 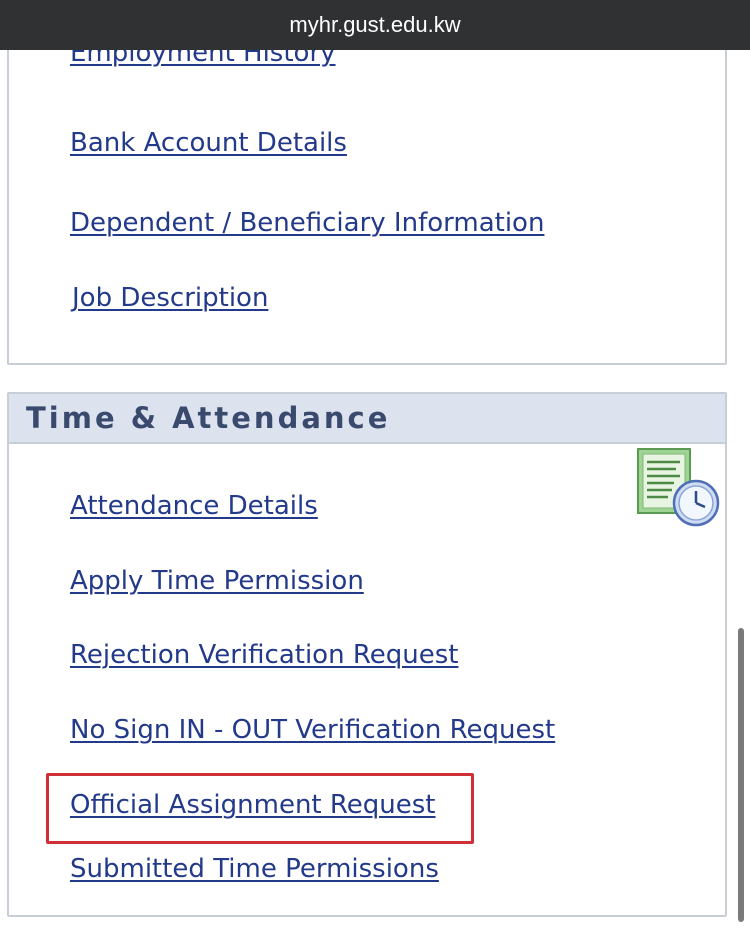 What do you see at coordinates (254, 869) in the screenshot?
I see `link-submitted-time-permissions: Submitted Time Permissions` at bounding box center [254, 869].